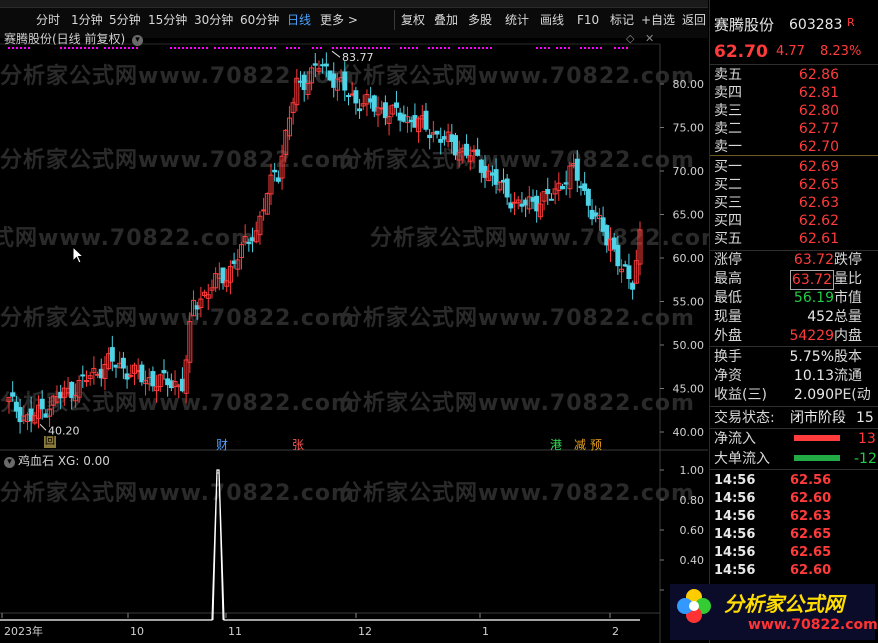 The image size is (878, 643). Describe the element at coordinates (794, 93) in the screenshot. I see `ask-row: 卖四 62.81` at that location.